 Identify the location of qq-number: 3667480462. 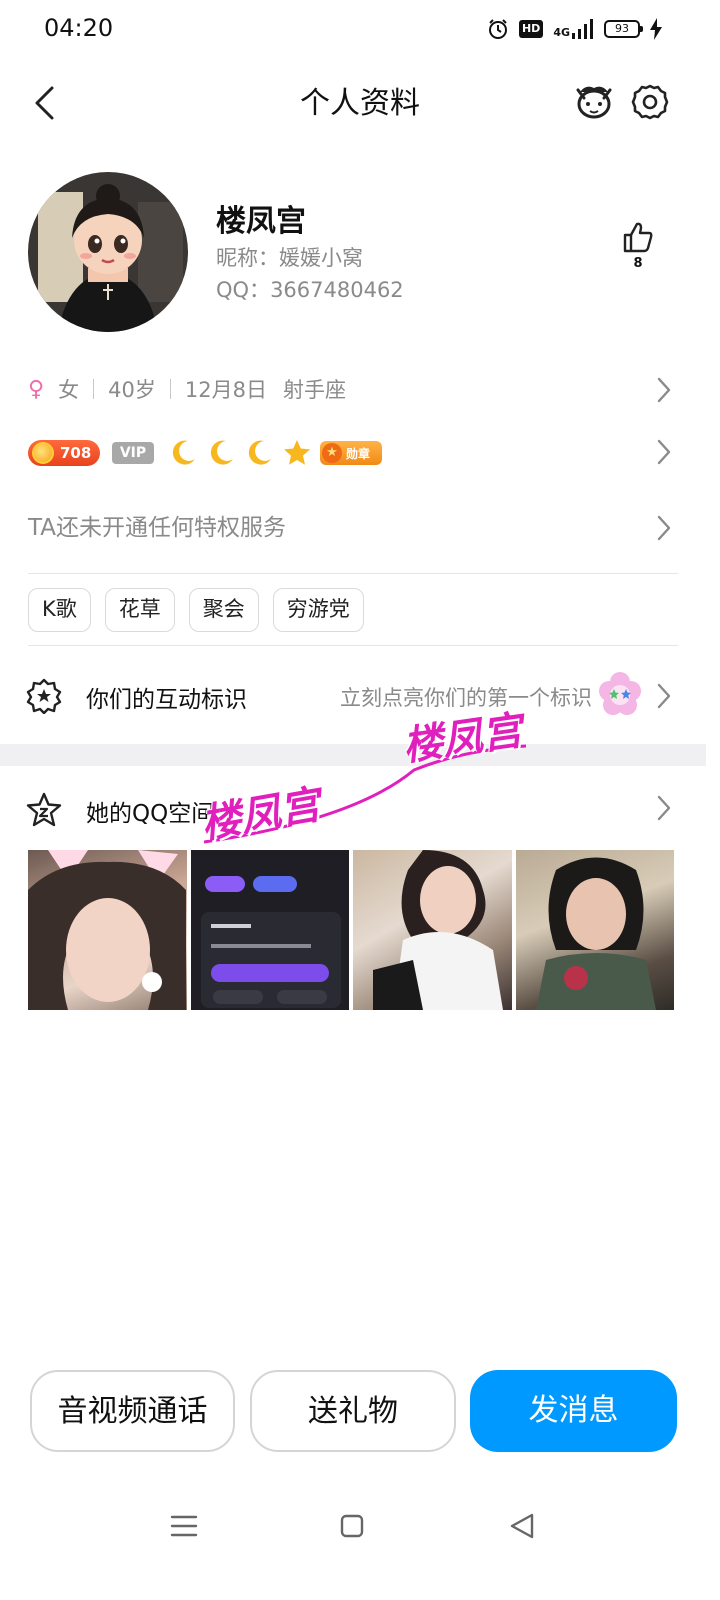
(337, 290).